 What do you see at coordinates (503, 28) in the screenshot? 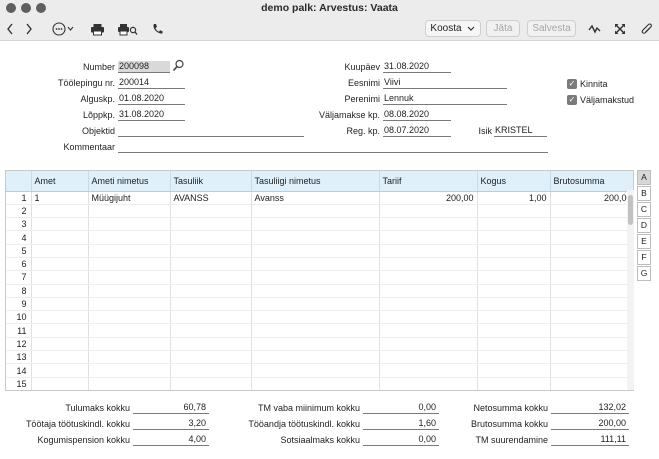
I see `jata-button: Jäta` at bounding box center [503, 28].